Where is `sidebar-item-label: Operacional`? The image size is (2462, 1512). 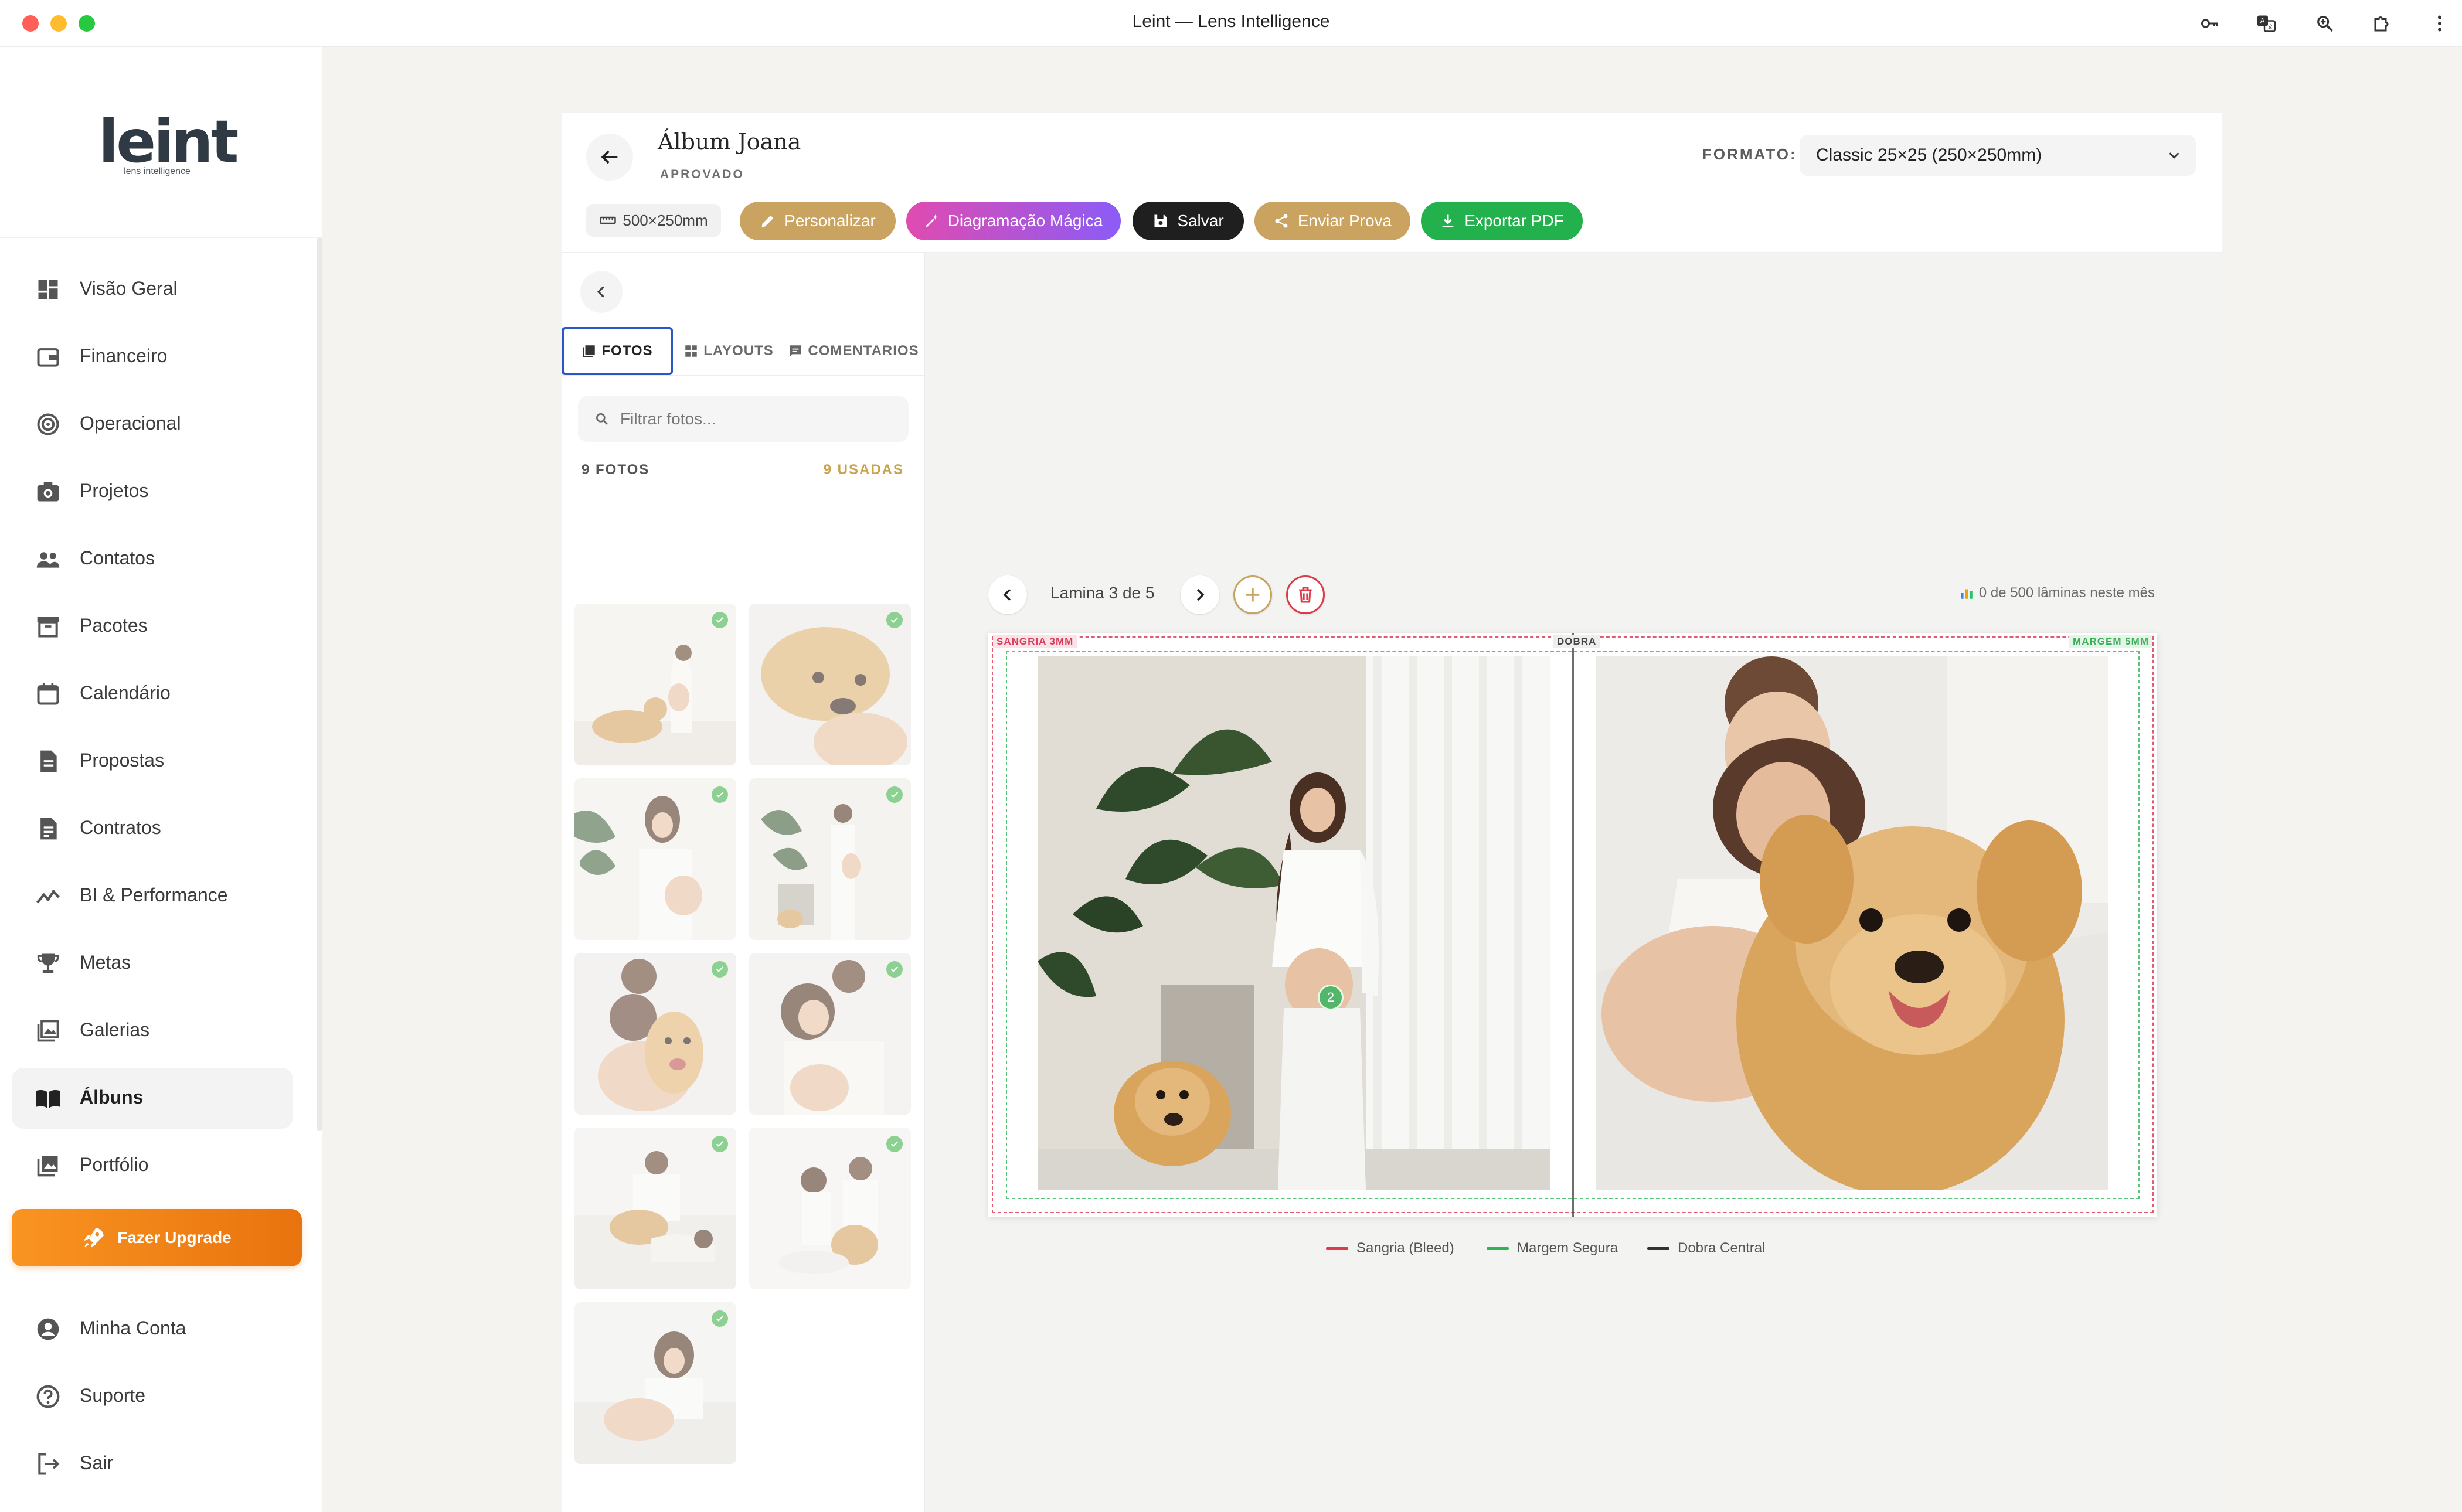 sidebar-item-label: Operacional is located at coordinates (130, 424).